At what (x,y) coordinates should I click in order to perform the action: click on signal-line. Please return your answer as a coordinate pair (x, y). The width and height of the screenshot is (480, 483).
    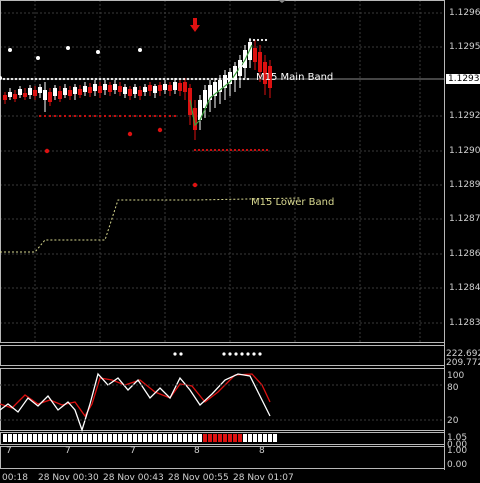
    Looking at the image, I should click on (135, 395).